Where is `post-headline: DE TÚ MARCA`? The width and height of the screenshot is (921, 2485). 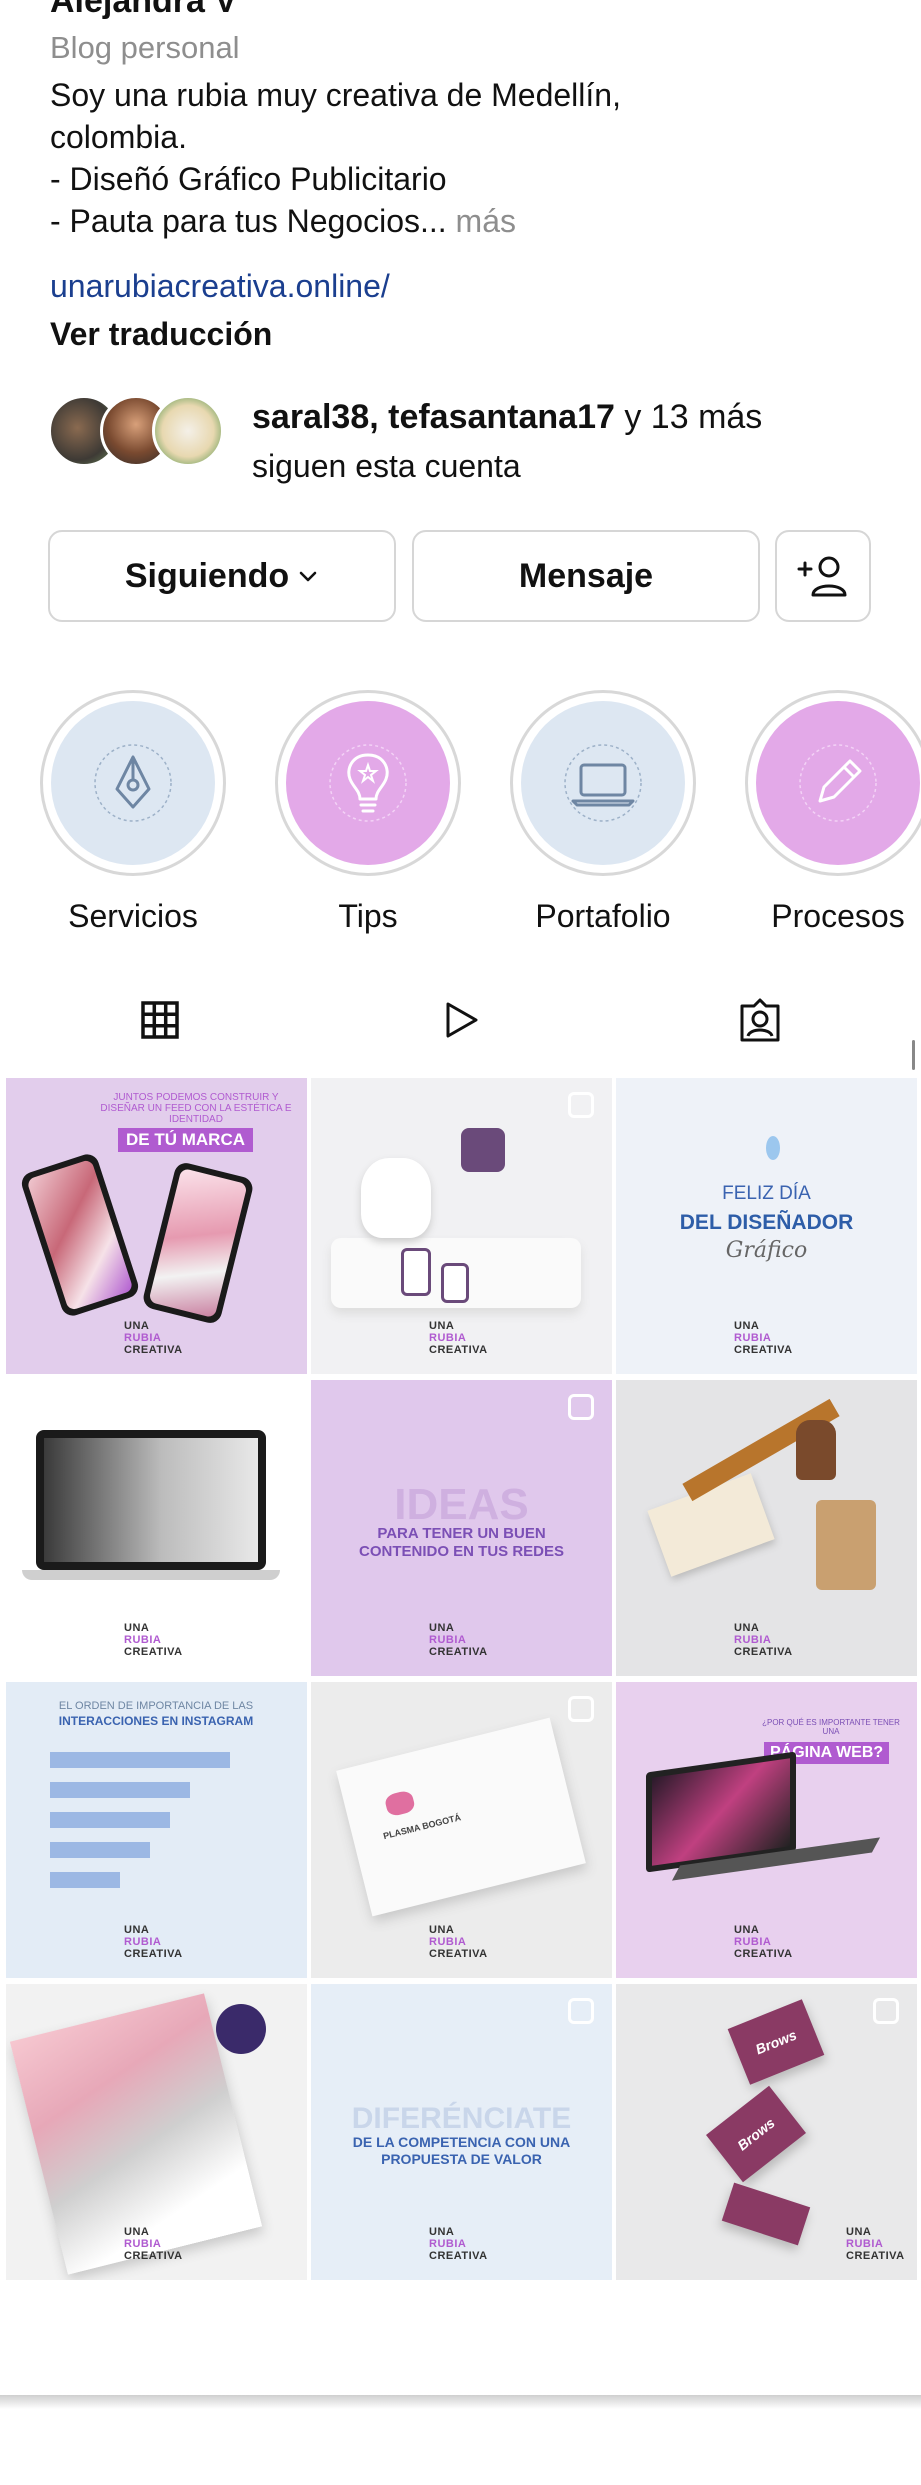 post-headline: DE TÚ MARCA is located at coordinates (185, 1140).